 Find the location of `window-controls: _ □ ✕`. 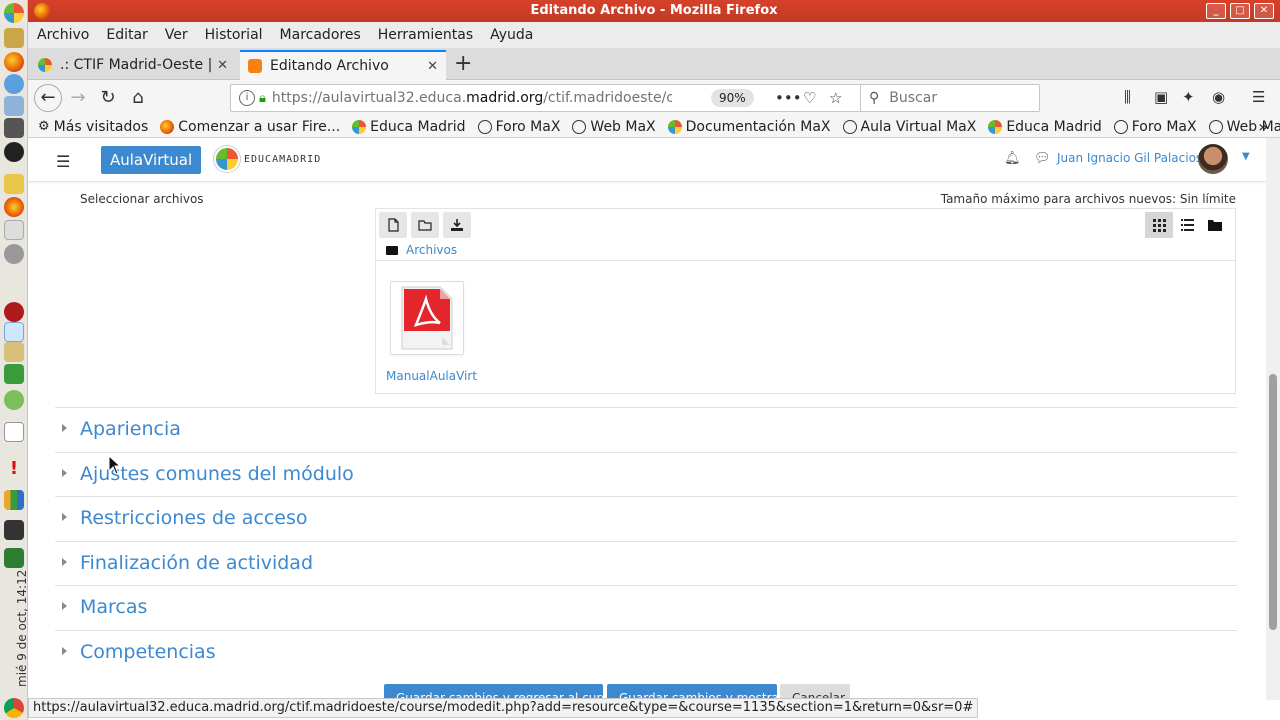

window-controls: _ □ ✕ is located at coordinates (1240, 11).